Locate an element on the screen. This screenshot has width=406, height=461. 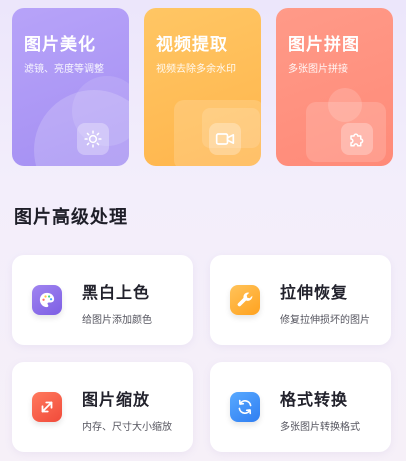
photo-beautify-title: 图片美化 is located at coordinates (60, 45).